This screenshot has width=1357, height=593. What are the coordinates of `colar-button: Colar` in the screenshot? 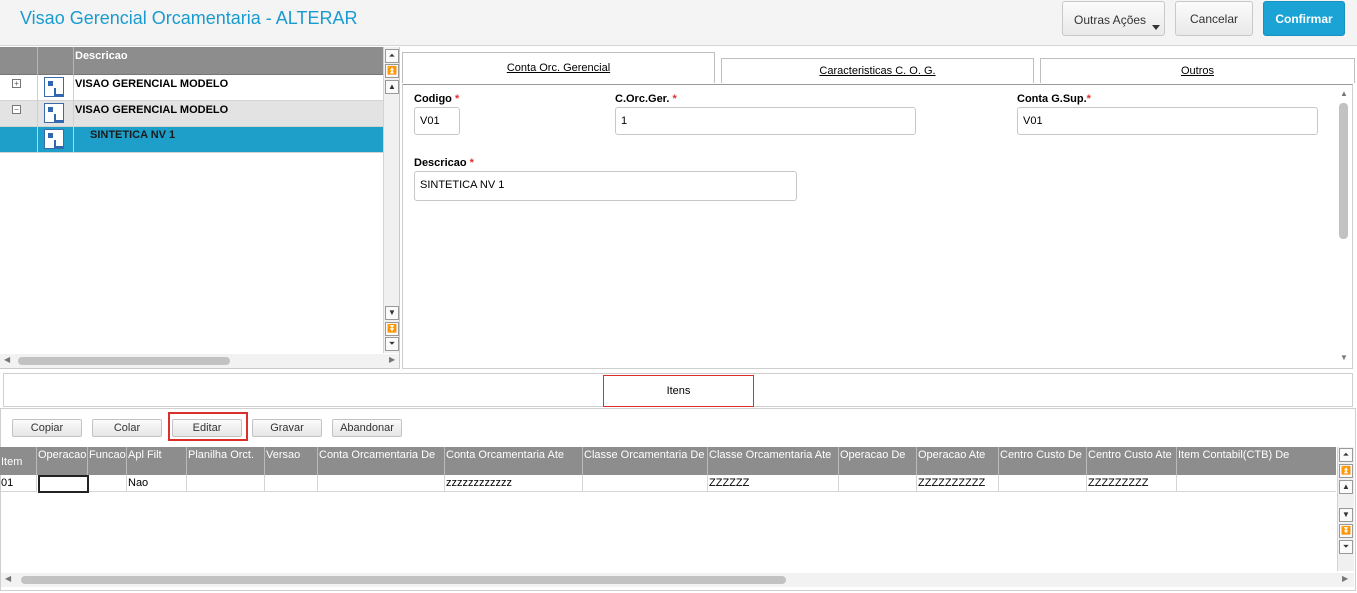 It's located at (127, 428).